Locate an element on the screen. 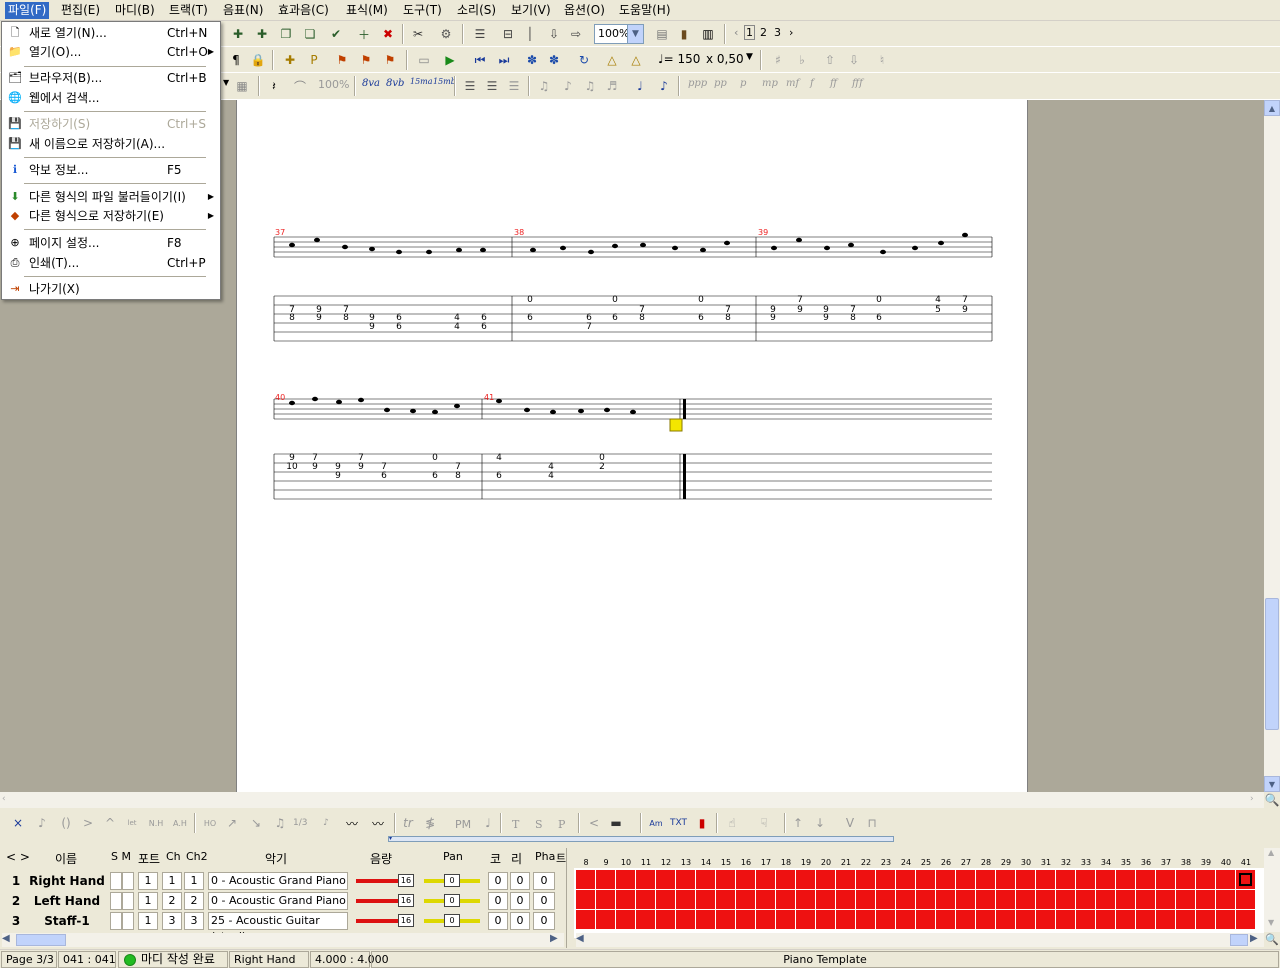  track-list-hscrollbar: ◀ ▶ is located at coordinates (283, 940).